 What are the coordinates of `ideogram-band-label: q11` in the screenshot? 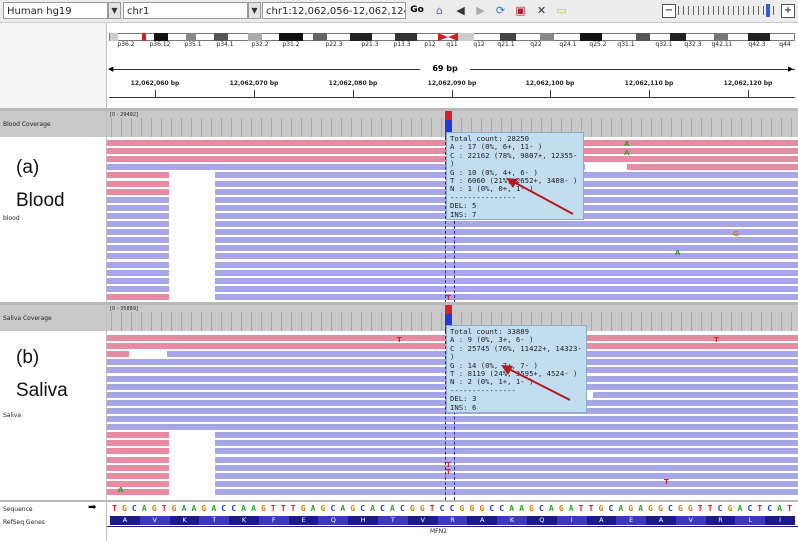 It's located at (452, 44).